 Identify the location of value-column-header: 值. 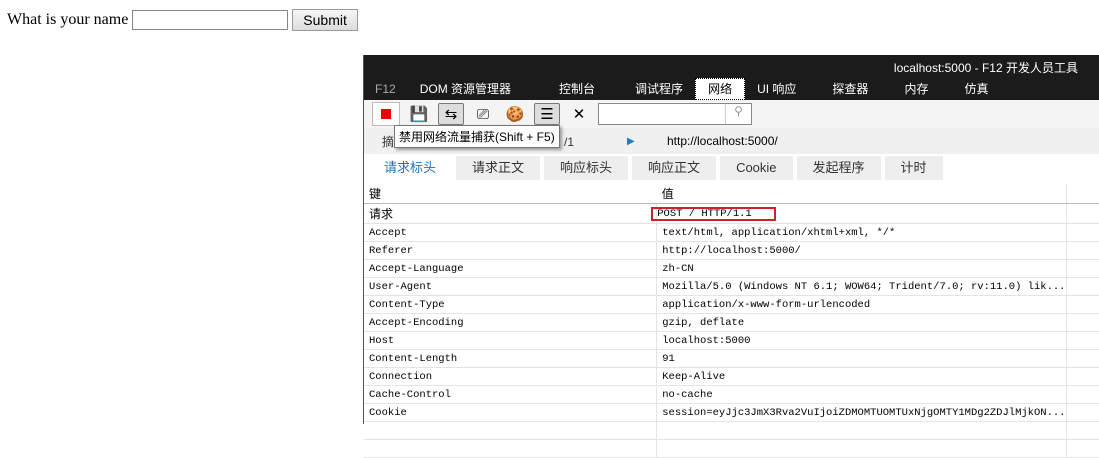
(861, 194).